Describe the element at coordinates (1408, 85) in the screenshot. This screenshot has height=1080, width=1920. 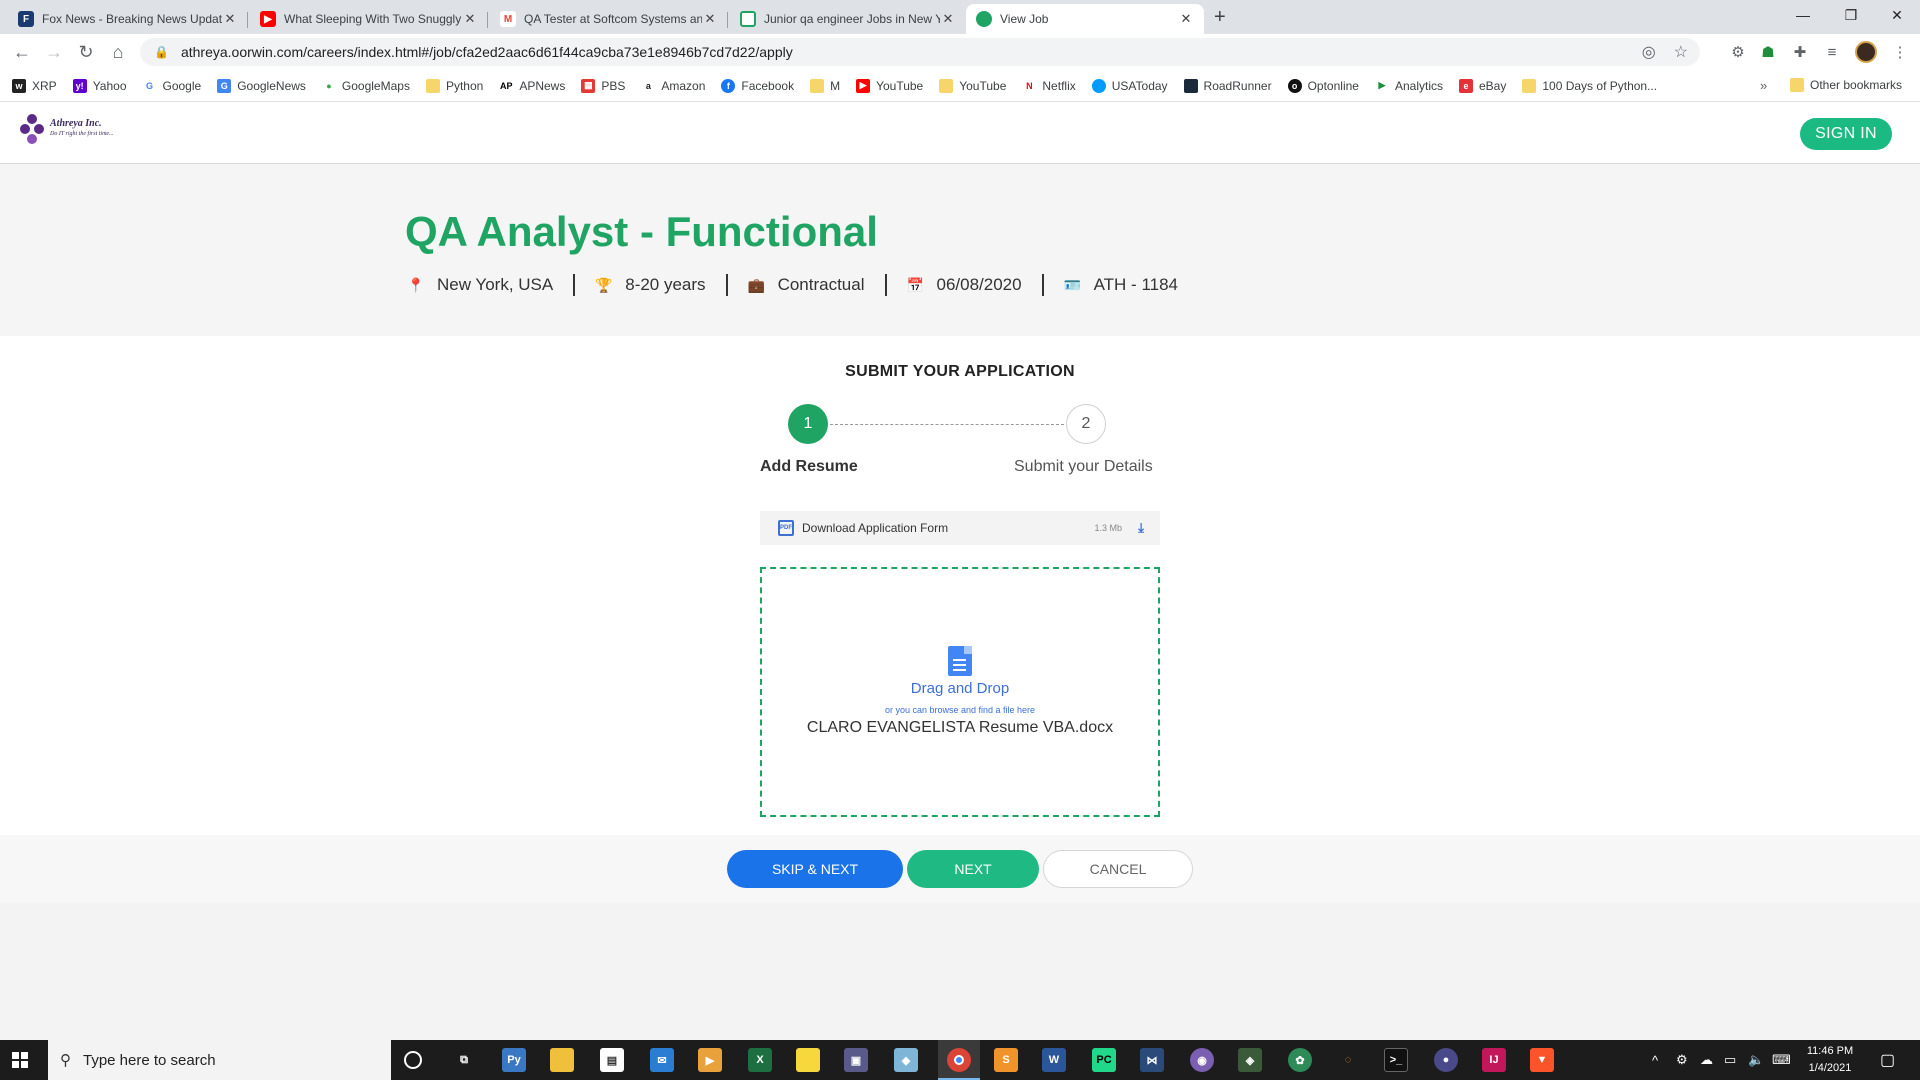
I see `bookmark-analytics: ▶ Analytics` at that location.